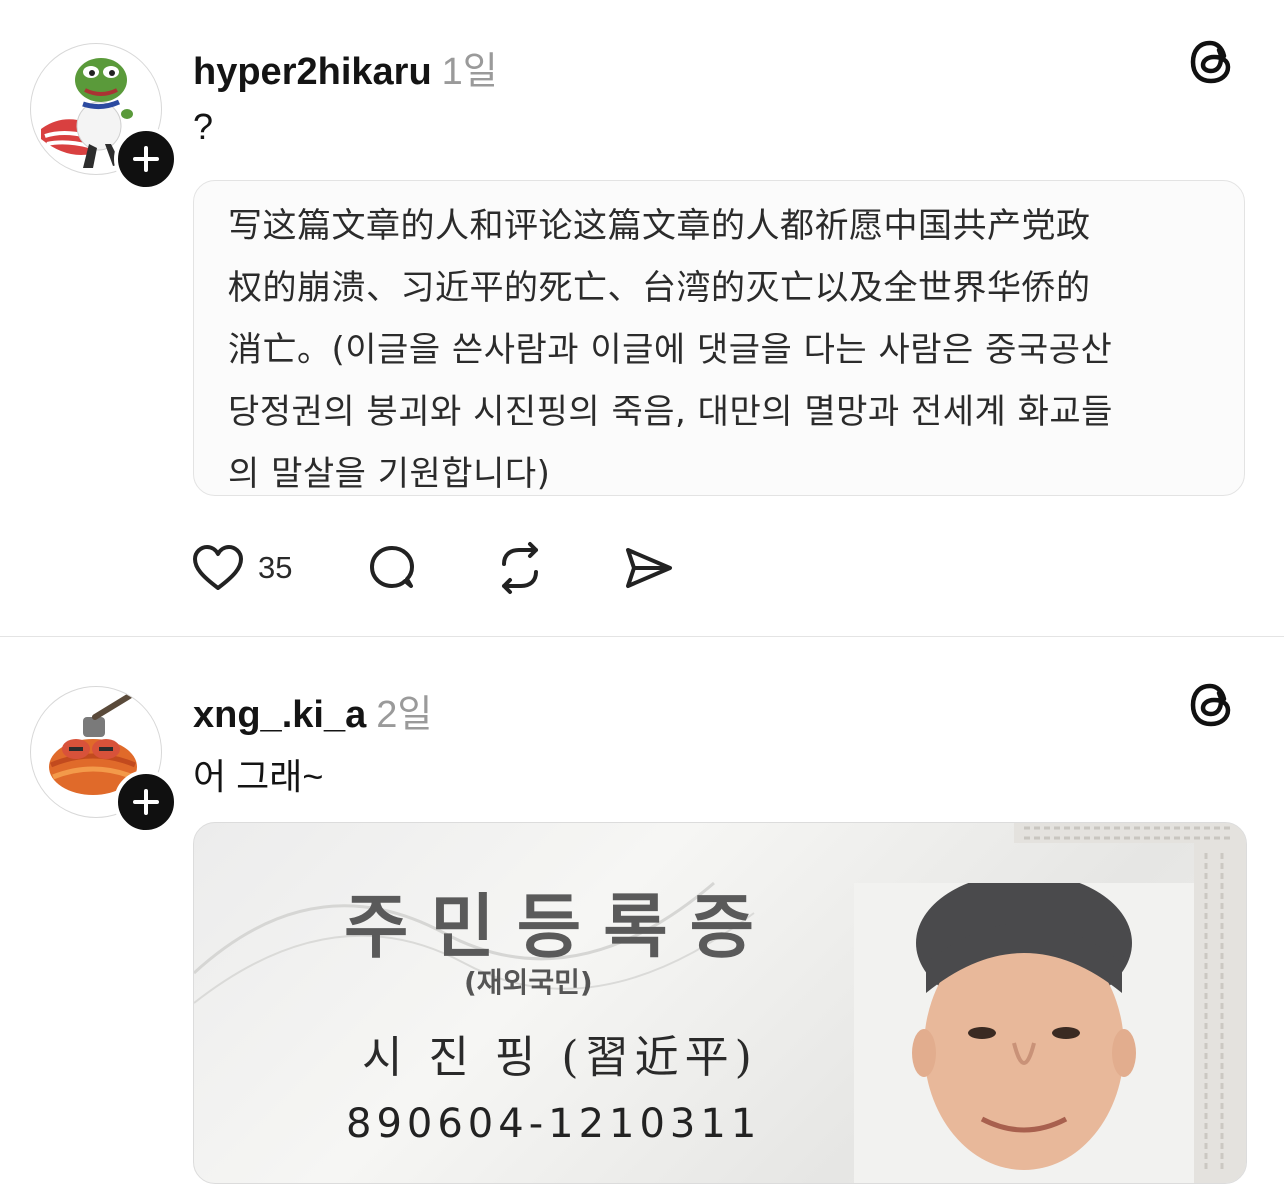 This screenshot has width=1284, height=1184. What do you see at coordinates (279, 715) in the screenshot?
I see `username: xng_.ki_a` at bounding box center [279, 715].